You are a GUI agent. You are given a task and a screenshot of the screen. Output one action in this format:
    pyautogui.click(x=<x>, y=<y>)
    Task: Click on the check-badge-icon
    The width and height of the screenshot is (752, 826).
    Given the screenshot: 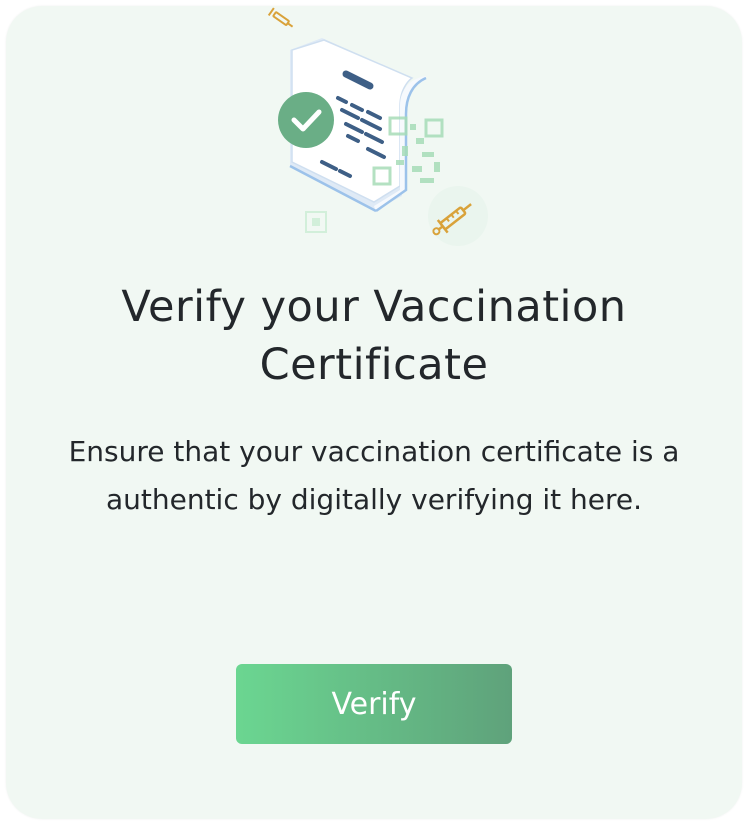 What is the action you would take?
    pyautogui.click(x=306, y=120)
    